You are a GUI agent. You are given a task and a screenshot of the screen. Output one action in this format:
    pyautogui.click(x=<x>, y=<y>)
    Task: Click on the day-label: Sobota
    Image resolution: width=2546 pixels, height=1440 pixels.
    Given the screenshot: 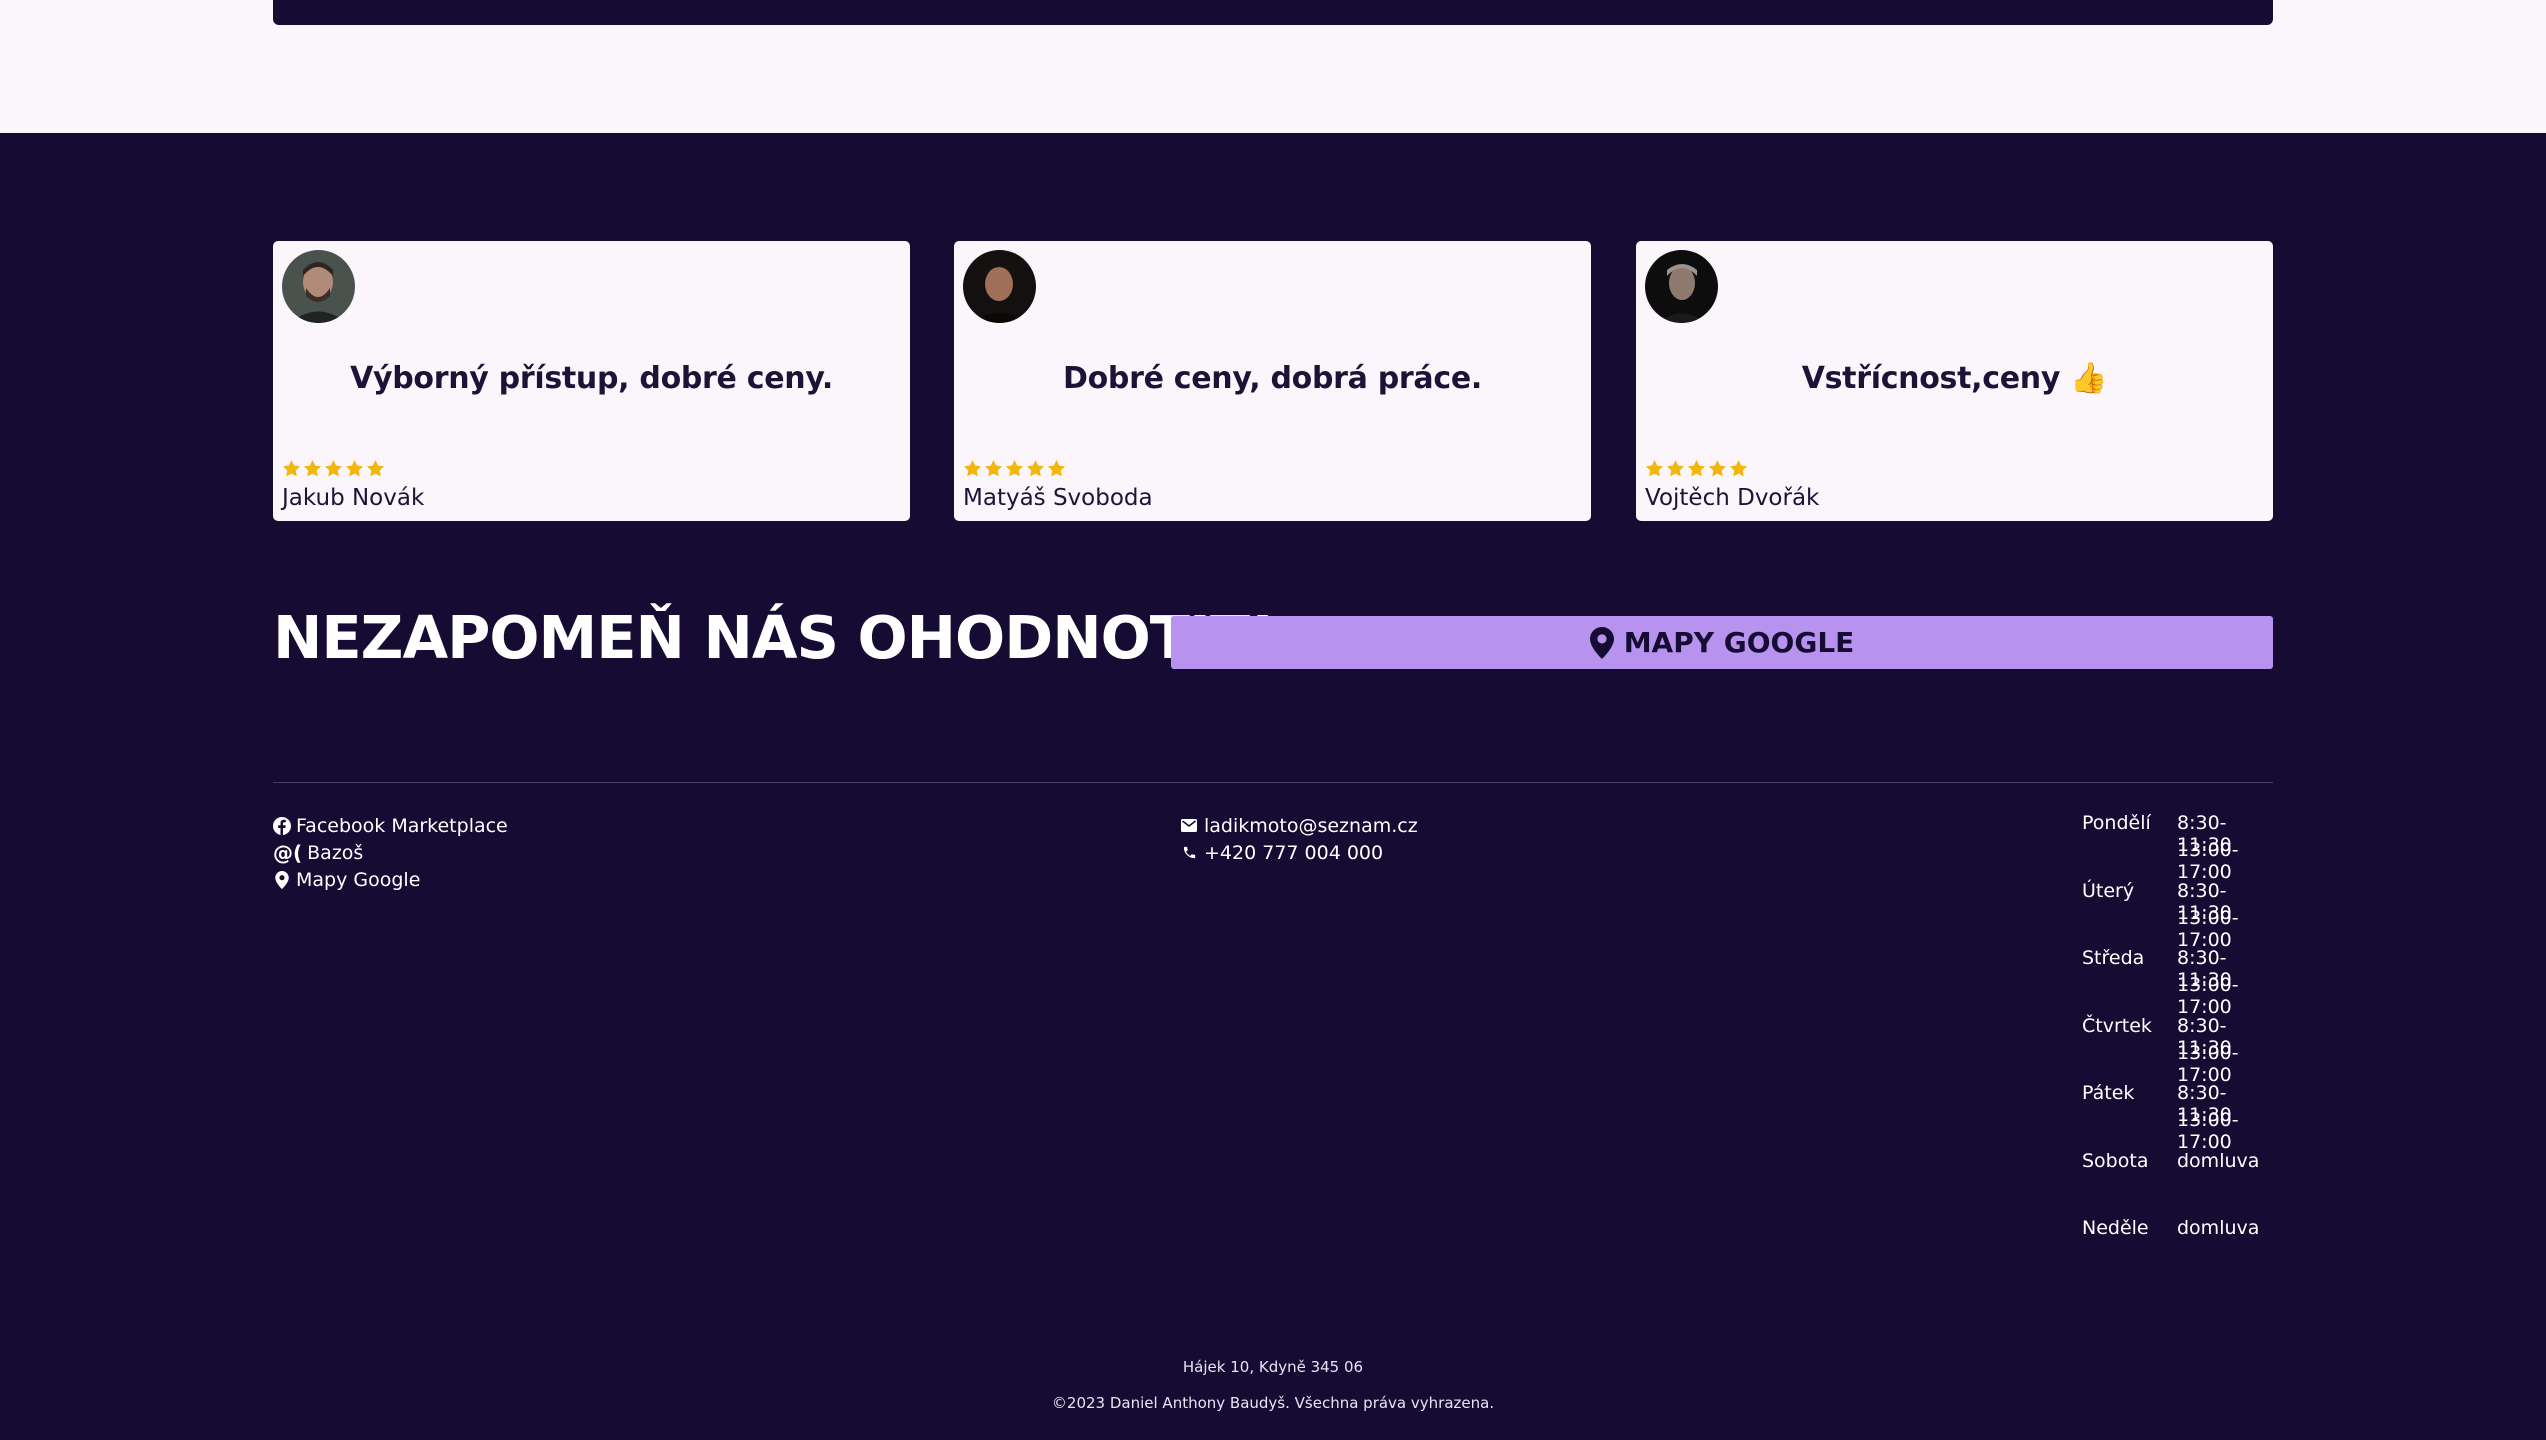 What is the action you would take?
    pyautogui.click(x=2115, y=1160)
    